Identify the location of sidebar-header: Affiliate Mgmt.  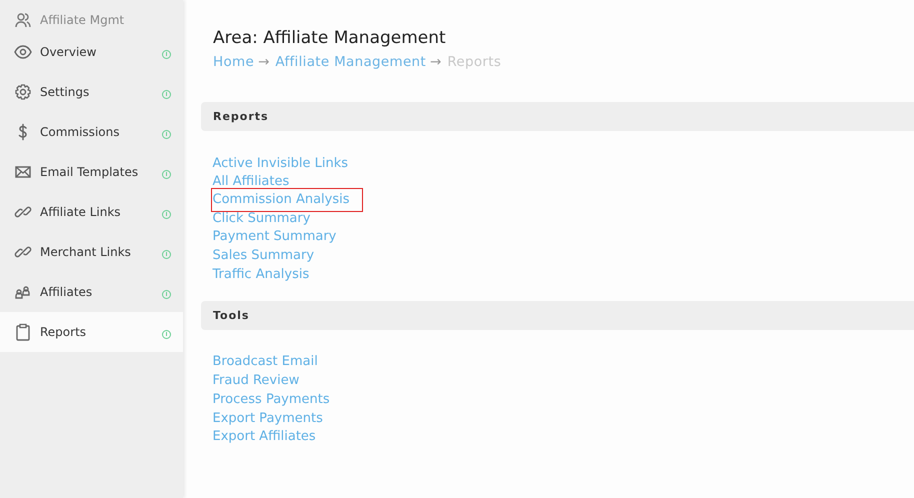
(82, 20).